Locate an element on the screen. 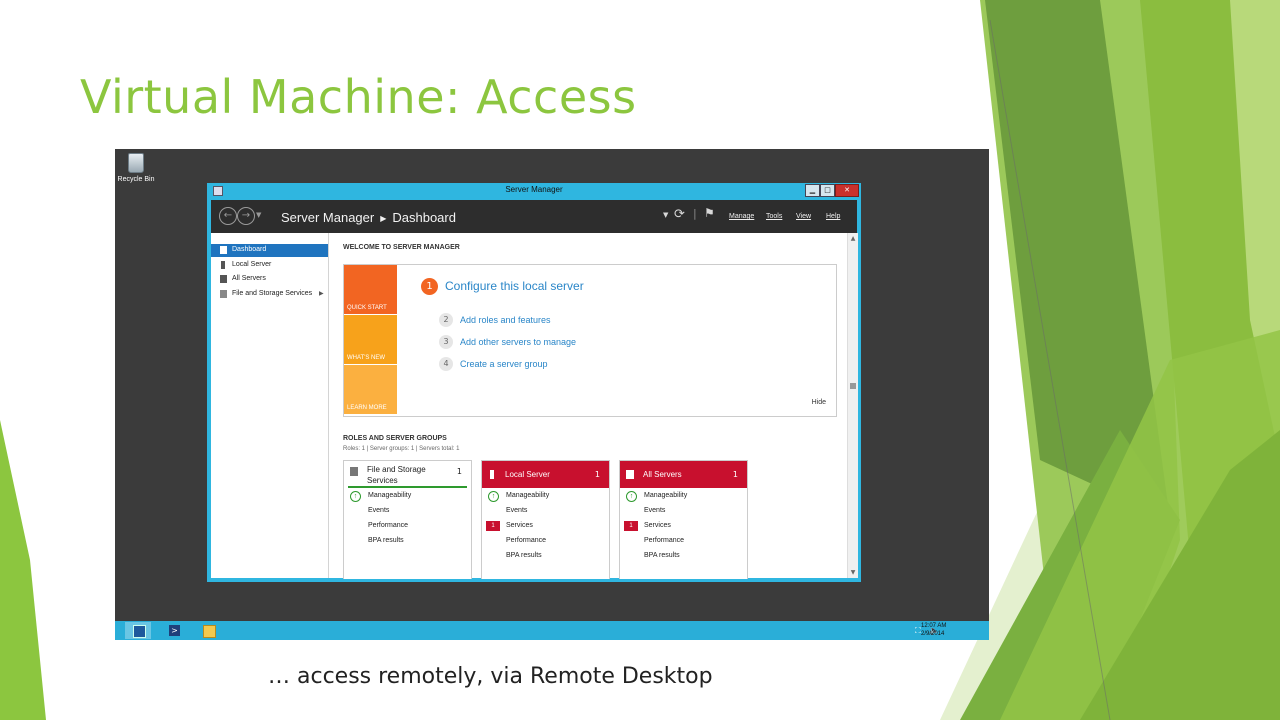 This screenshot has width=1280, height=720. tile-header: File and Storage Services 1 is located at coordinates (407, 474).